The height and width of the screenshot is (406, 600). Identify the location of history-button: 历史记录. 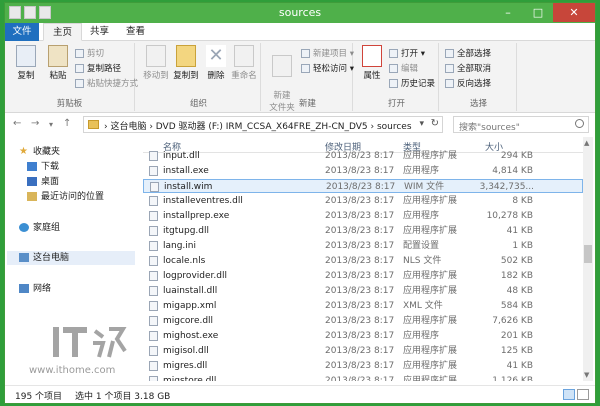
(412, 84).